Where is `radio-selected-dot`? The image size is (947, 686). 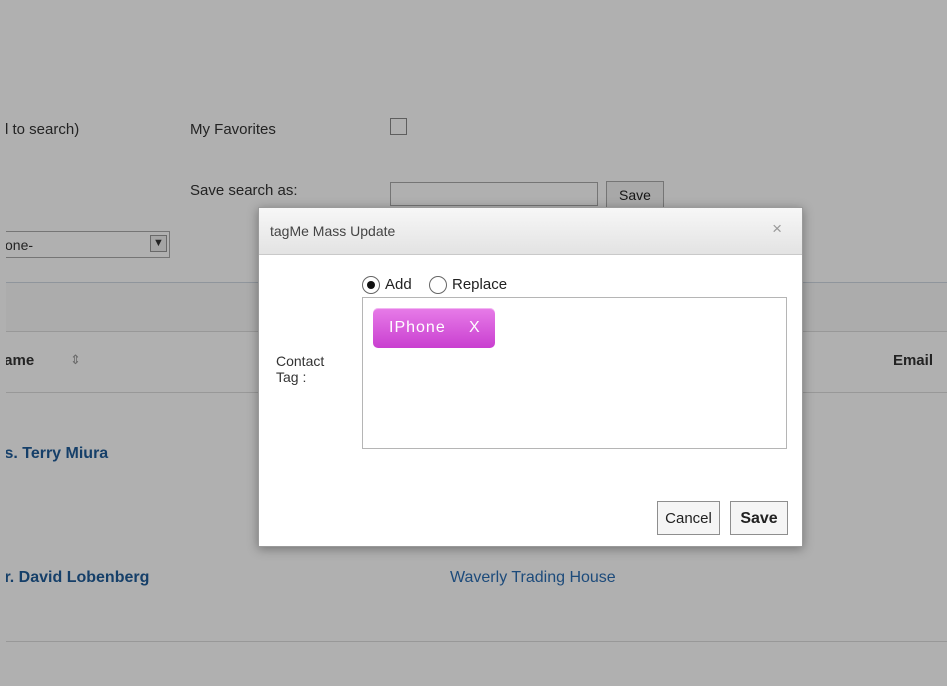
radio-selected-dot is located at coordinates (371, 285).